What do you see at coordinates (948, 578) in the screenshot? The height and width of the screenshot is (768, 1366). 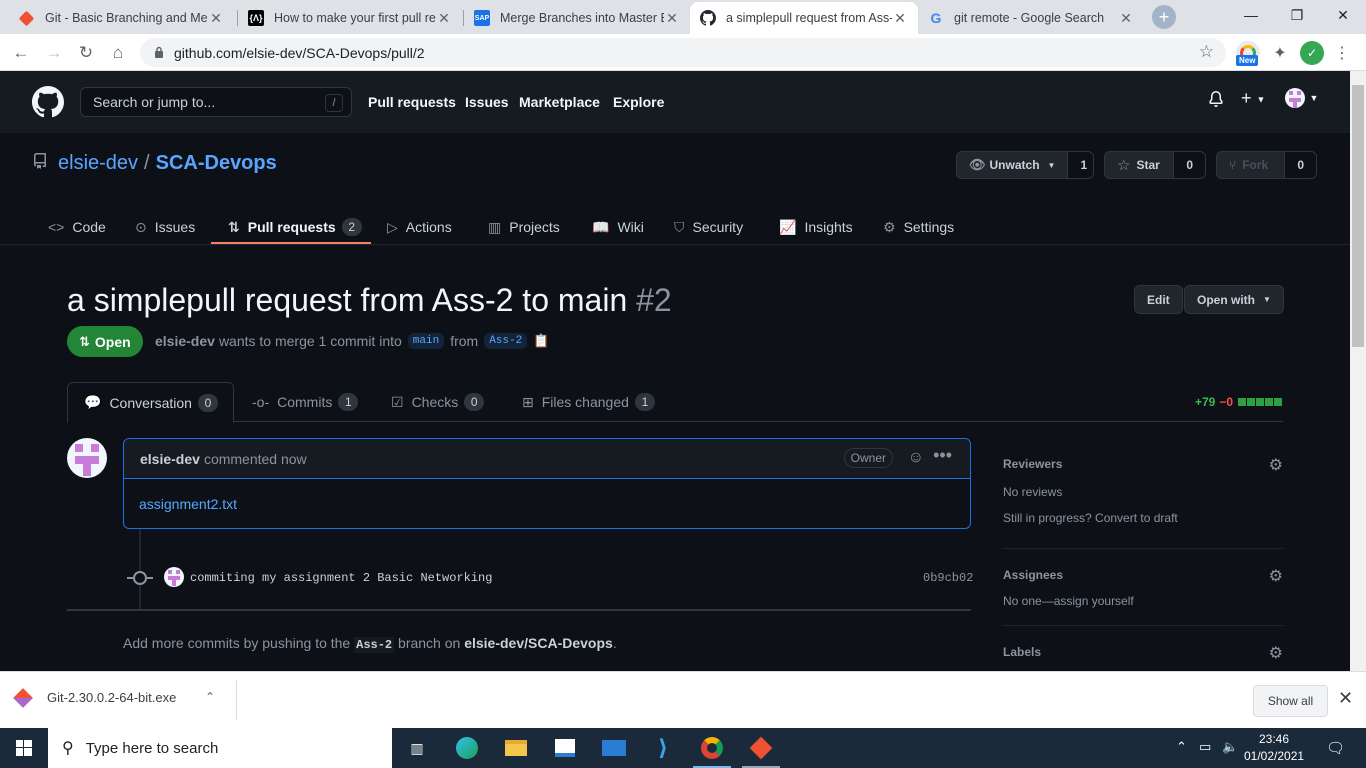 I see `commit-sha-link: 0b9cb02` at bounding box center [948, 578].